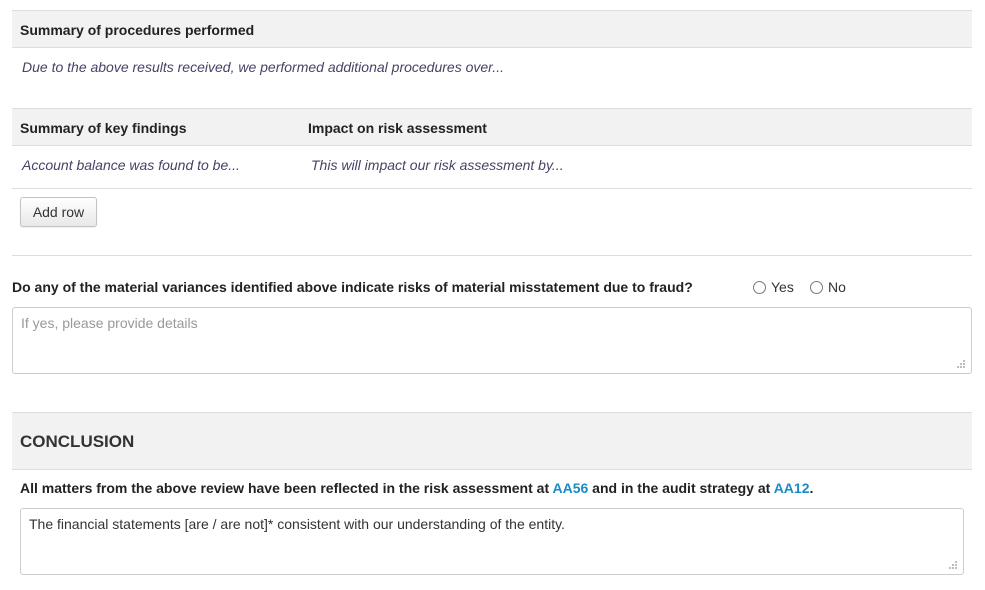  Describe the element at coordinates (792, 488) in the screenshot. I see `aa12-link: AA12` at that location.